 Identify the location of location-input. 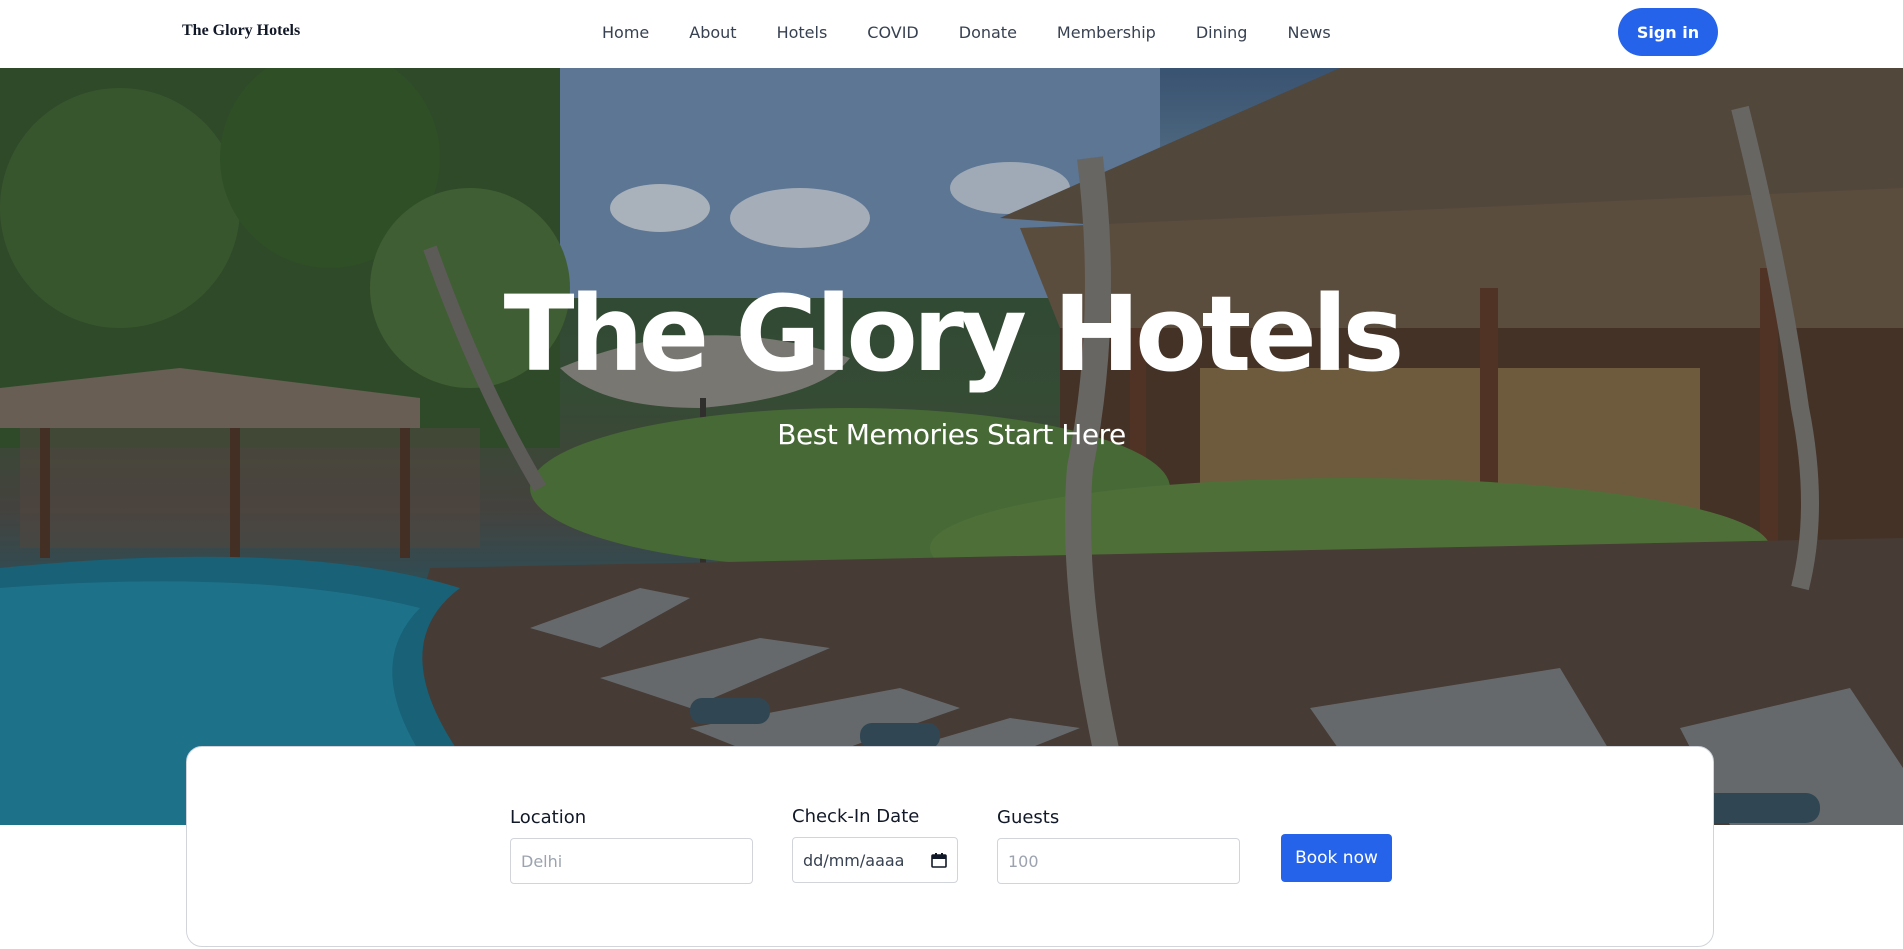
(631, 861).